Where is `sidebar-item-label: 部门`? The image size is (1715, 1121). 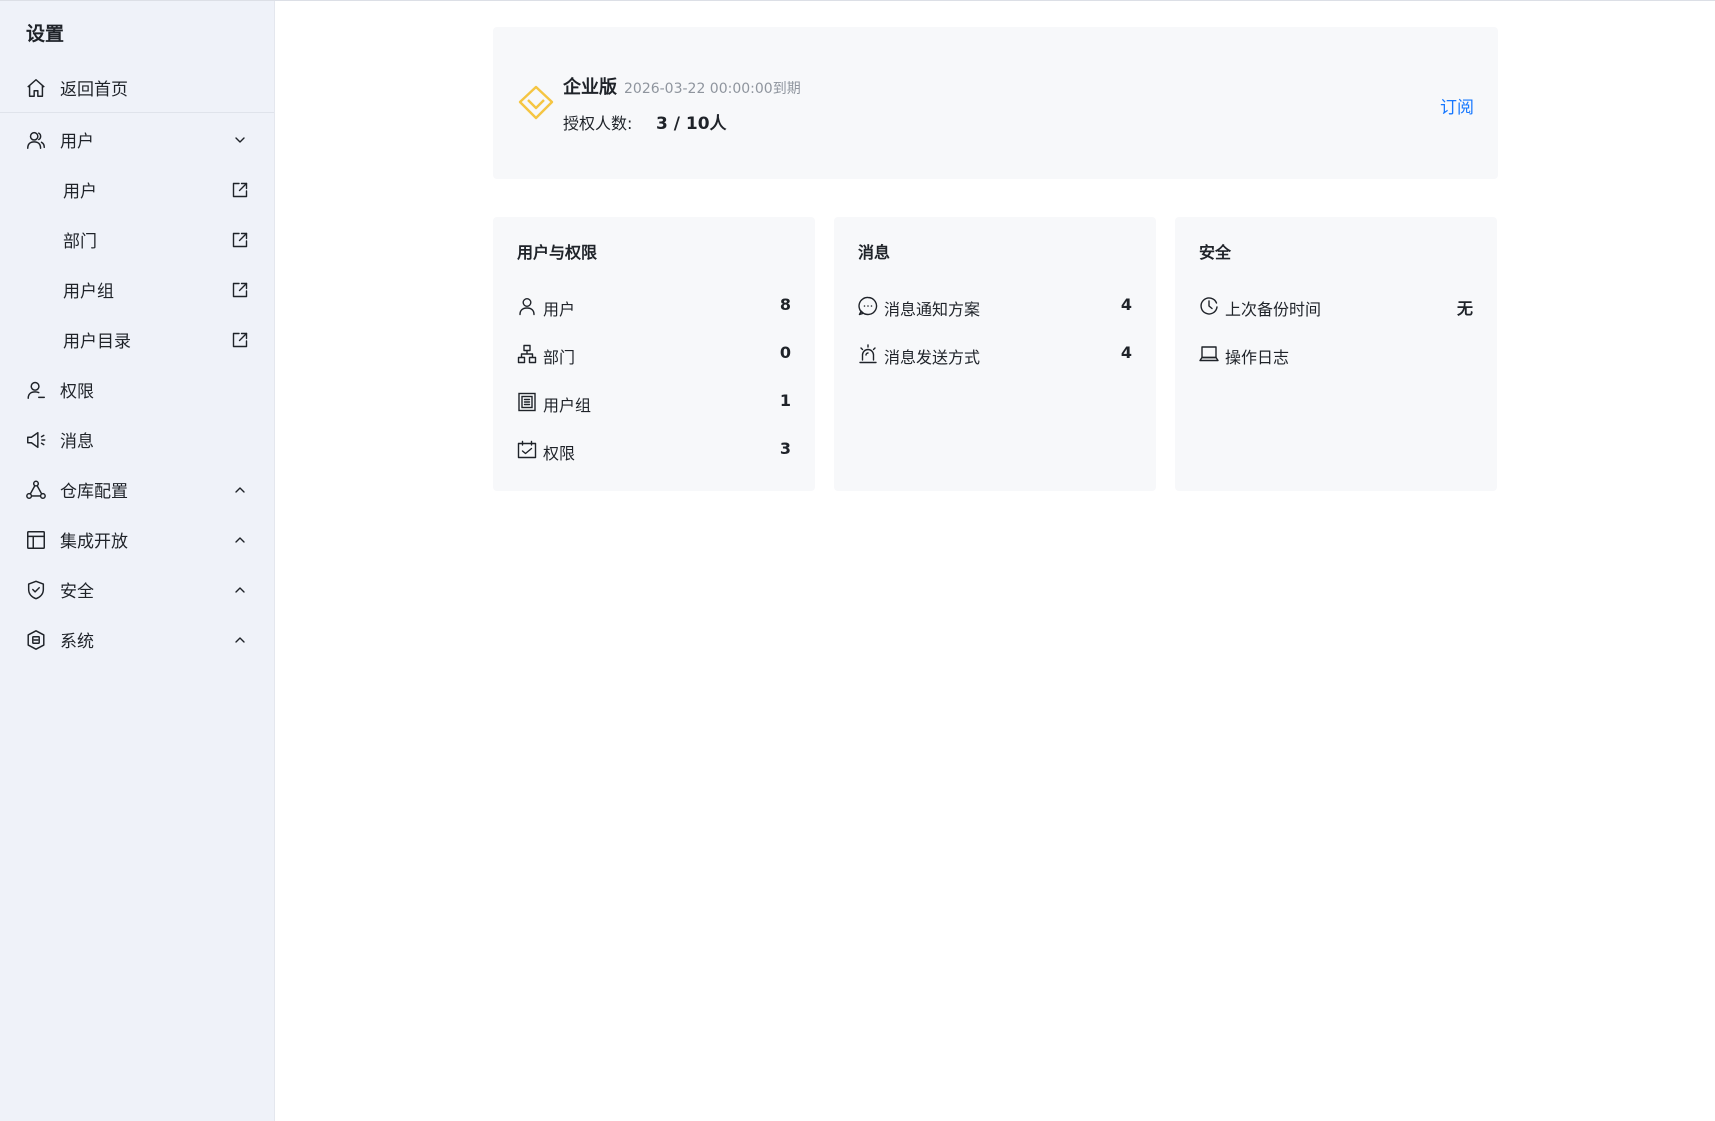 sidebar-item-label: 部门 is located at coordinates (80, 241).